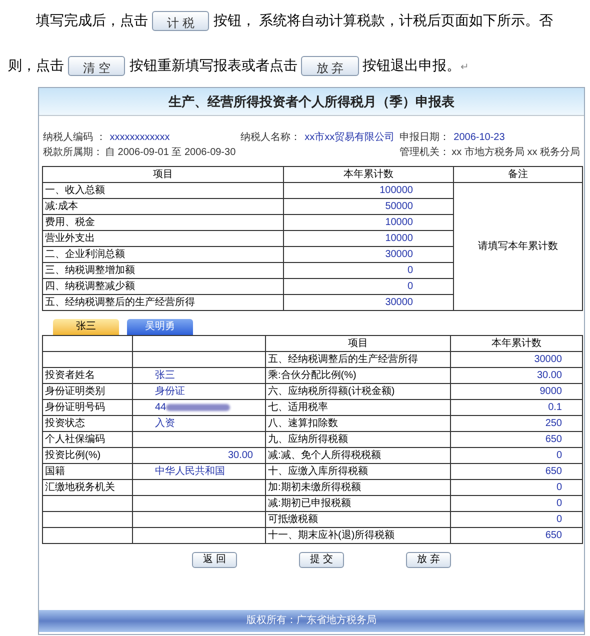 The width and height of the screenshot is (590, 636). I want to click on field-value: 44, so click(160, 407).